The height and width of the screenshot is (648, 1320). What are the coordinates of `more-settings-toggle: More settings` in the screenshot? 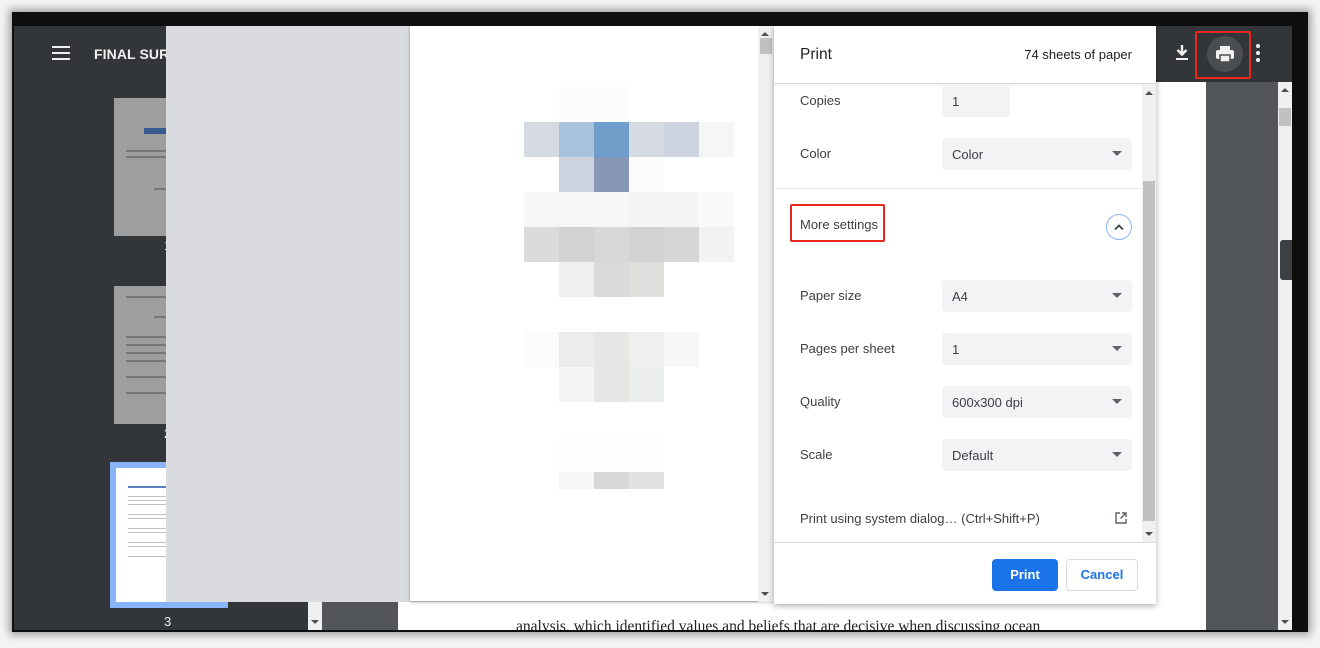 It's located at (839, 224).